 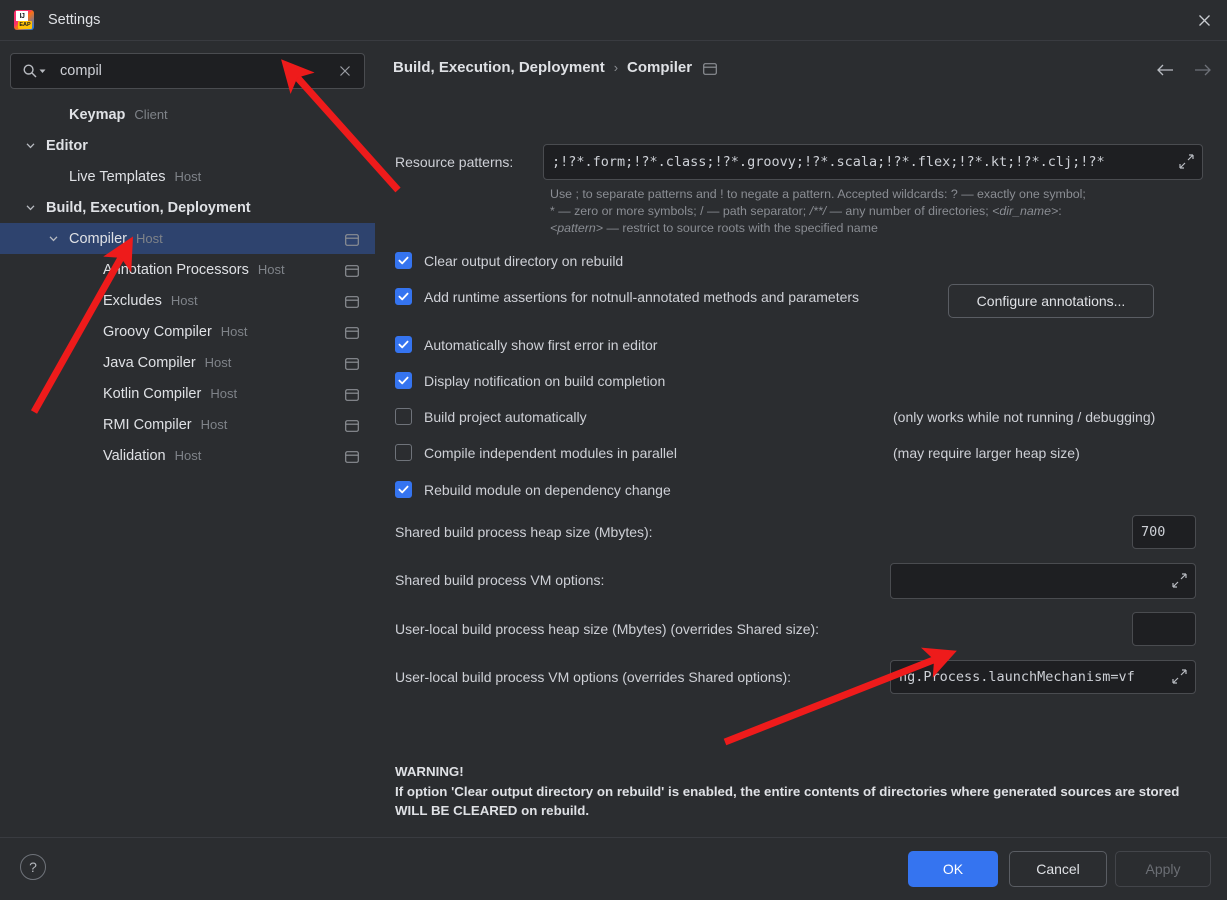 I want to click on search-field-wrapper: compil, so click(x=187, y=71).